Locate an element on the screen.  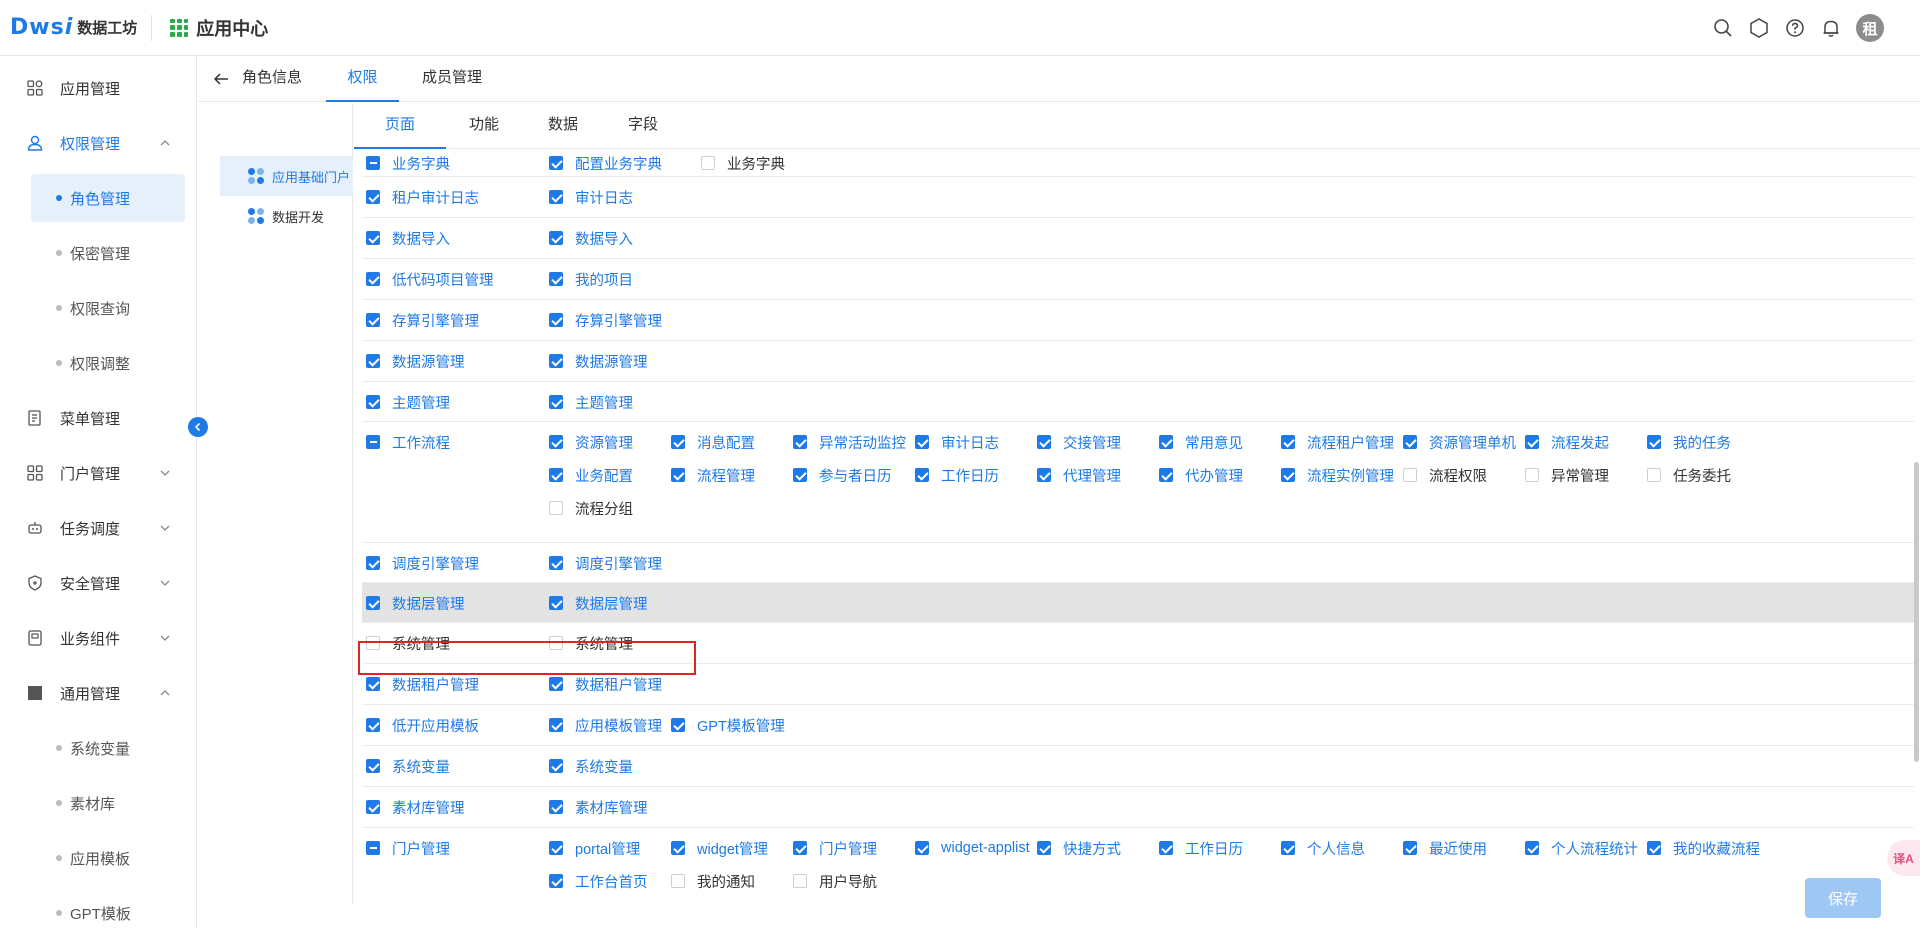
search-icon is located at coordinates (1723, 28).